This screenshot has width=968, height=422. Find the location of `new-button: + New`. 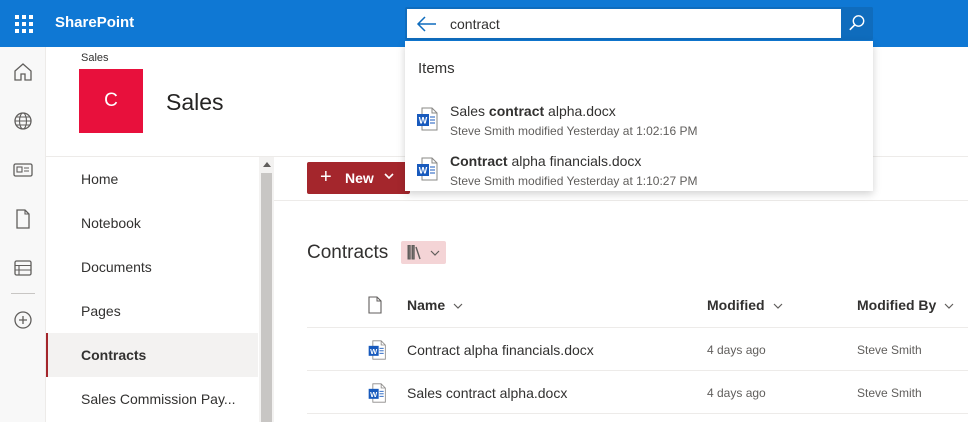

new-button: + New is located at coordinates (358, 178).